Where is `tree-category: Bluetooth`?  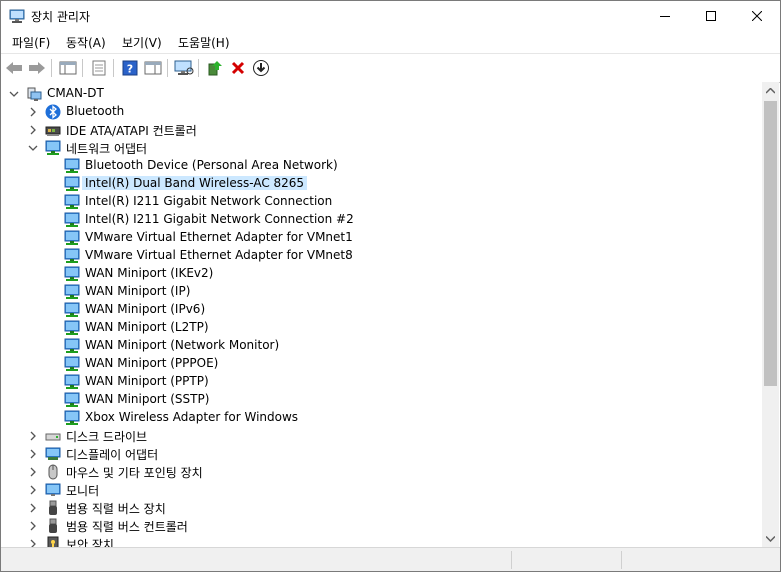 tree-category: Bluetooth is located at coordinates (381, 112).